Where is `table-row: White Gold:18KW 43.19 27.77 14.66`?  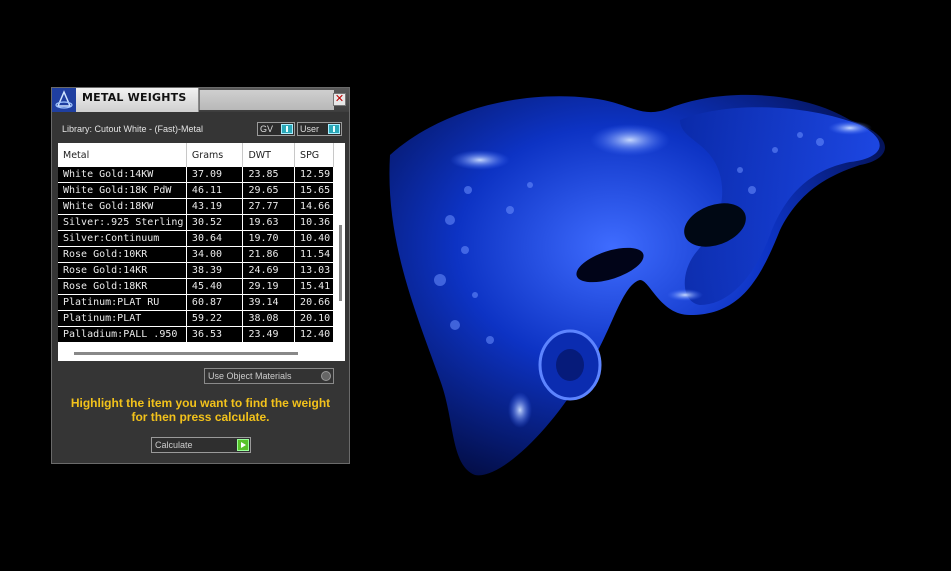
table-row: White Gold:18KW 43.19 27.77 14.66 is located at coordinates (196, 206).